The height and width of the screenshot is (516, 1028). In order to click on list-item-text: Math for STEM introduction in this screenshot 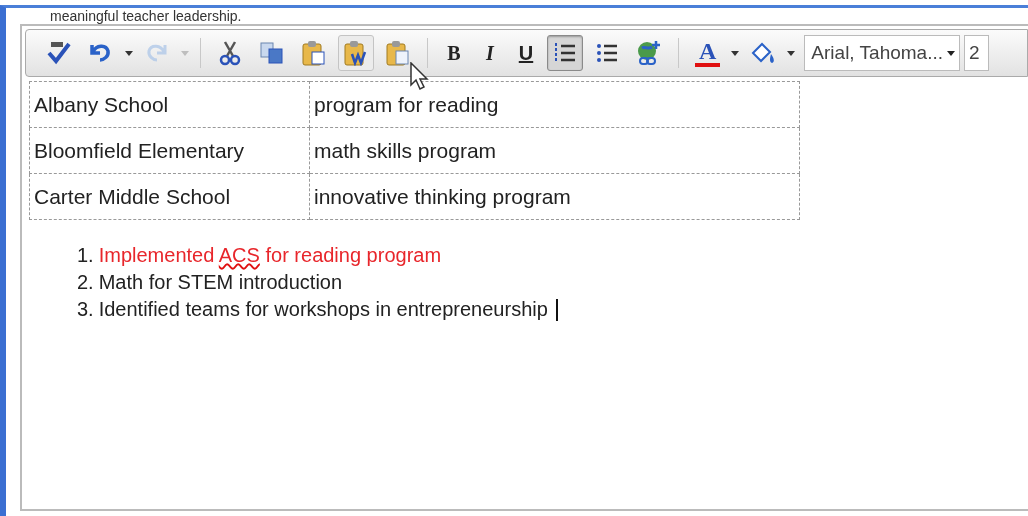, I will do `click(220, 282)`.